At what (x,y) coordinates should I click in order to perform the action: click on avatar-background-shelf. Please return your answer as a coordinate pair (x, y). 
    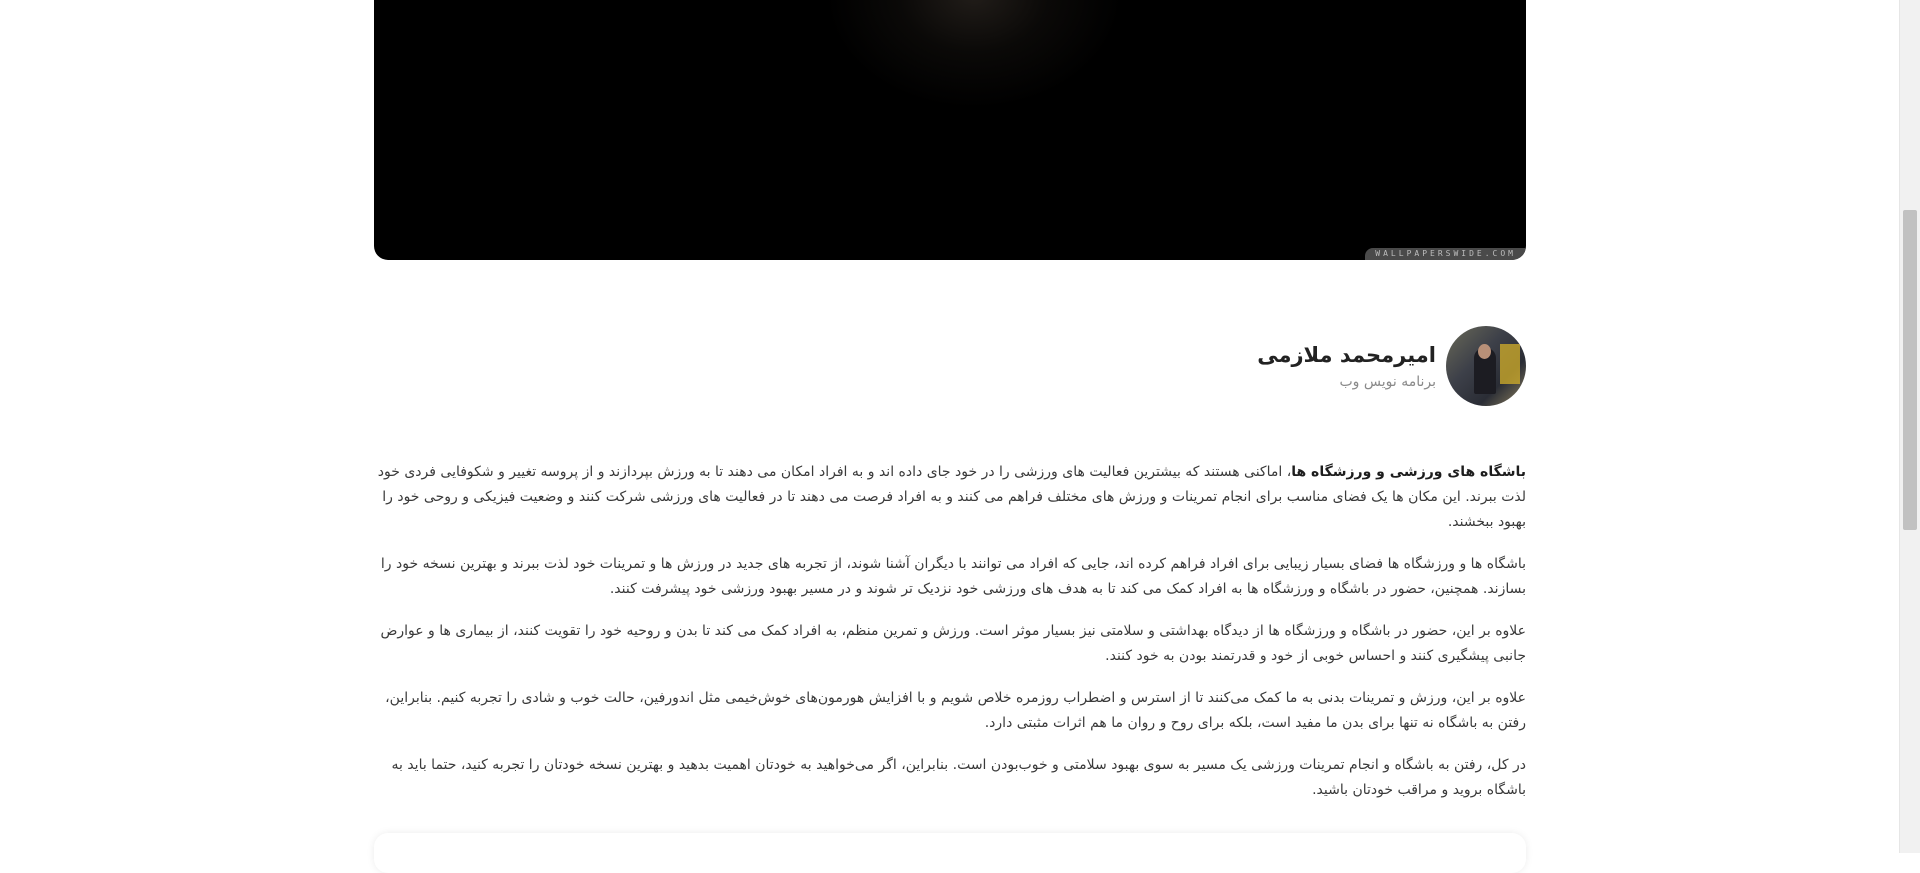
    Looking at the image, I should click on (1510, 364).